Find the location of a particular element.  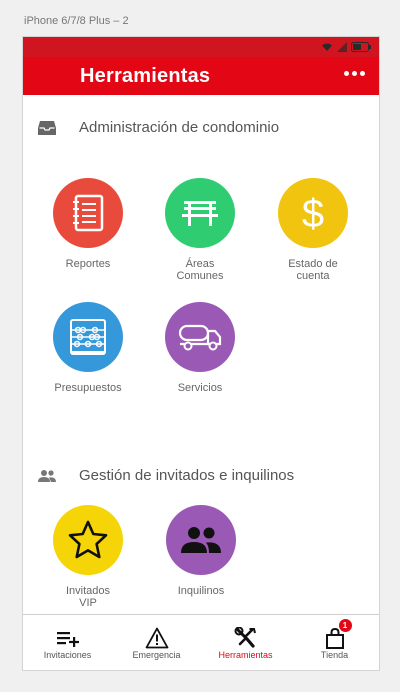

areas-comunes-circle is located at coordinates (200, 213).